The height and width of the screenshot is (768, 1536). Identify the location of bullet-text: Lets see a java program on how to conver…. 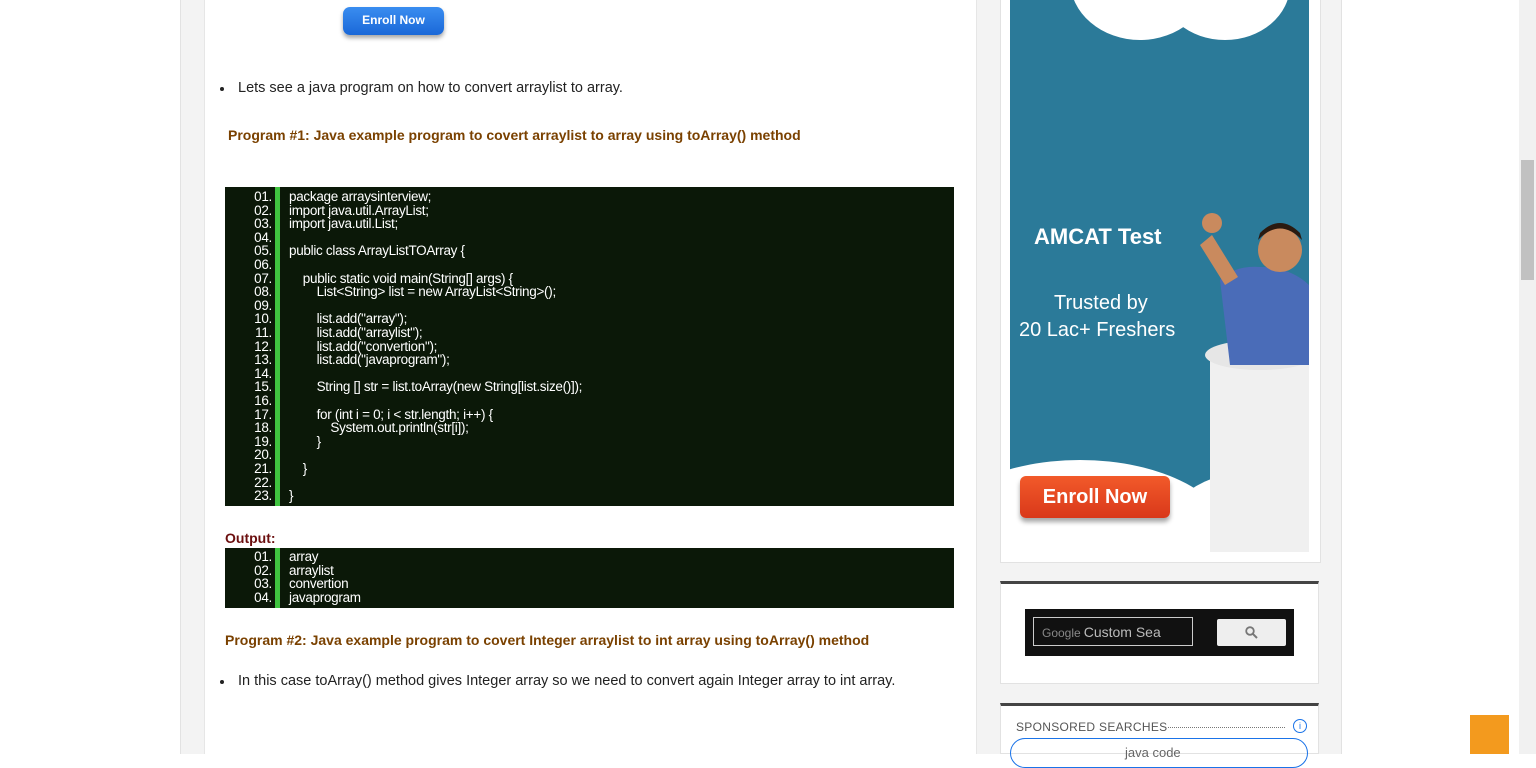
(430, 88).